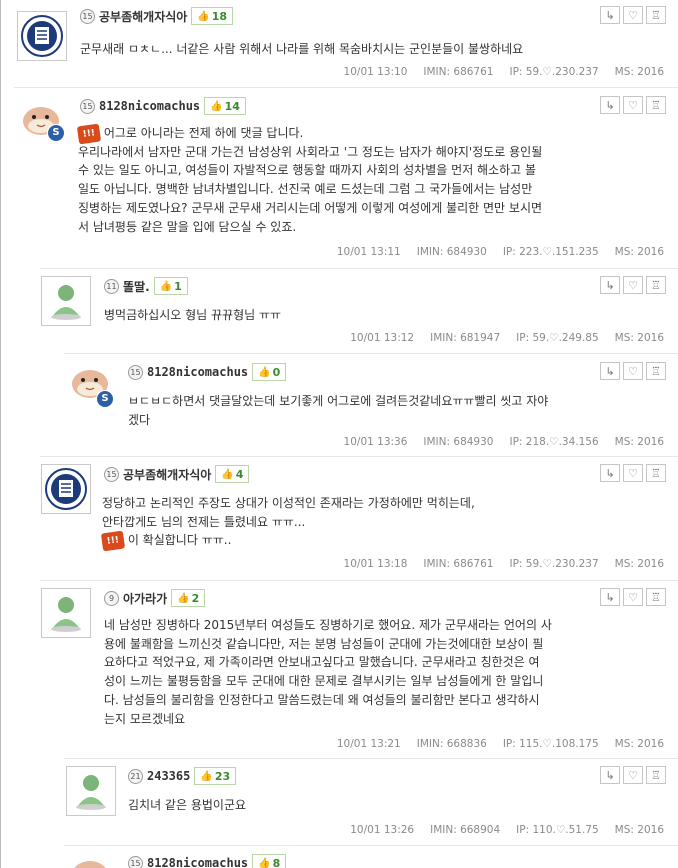  I want to click on comment-text: 김치녀 같은 용법이군요, so click(187, 805).